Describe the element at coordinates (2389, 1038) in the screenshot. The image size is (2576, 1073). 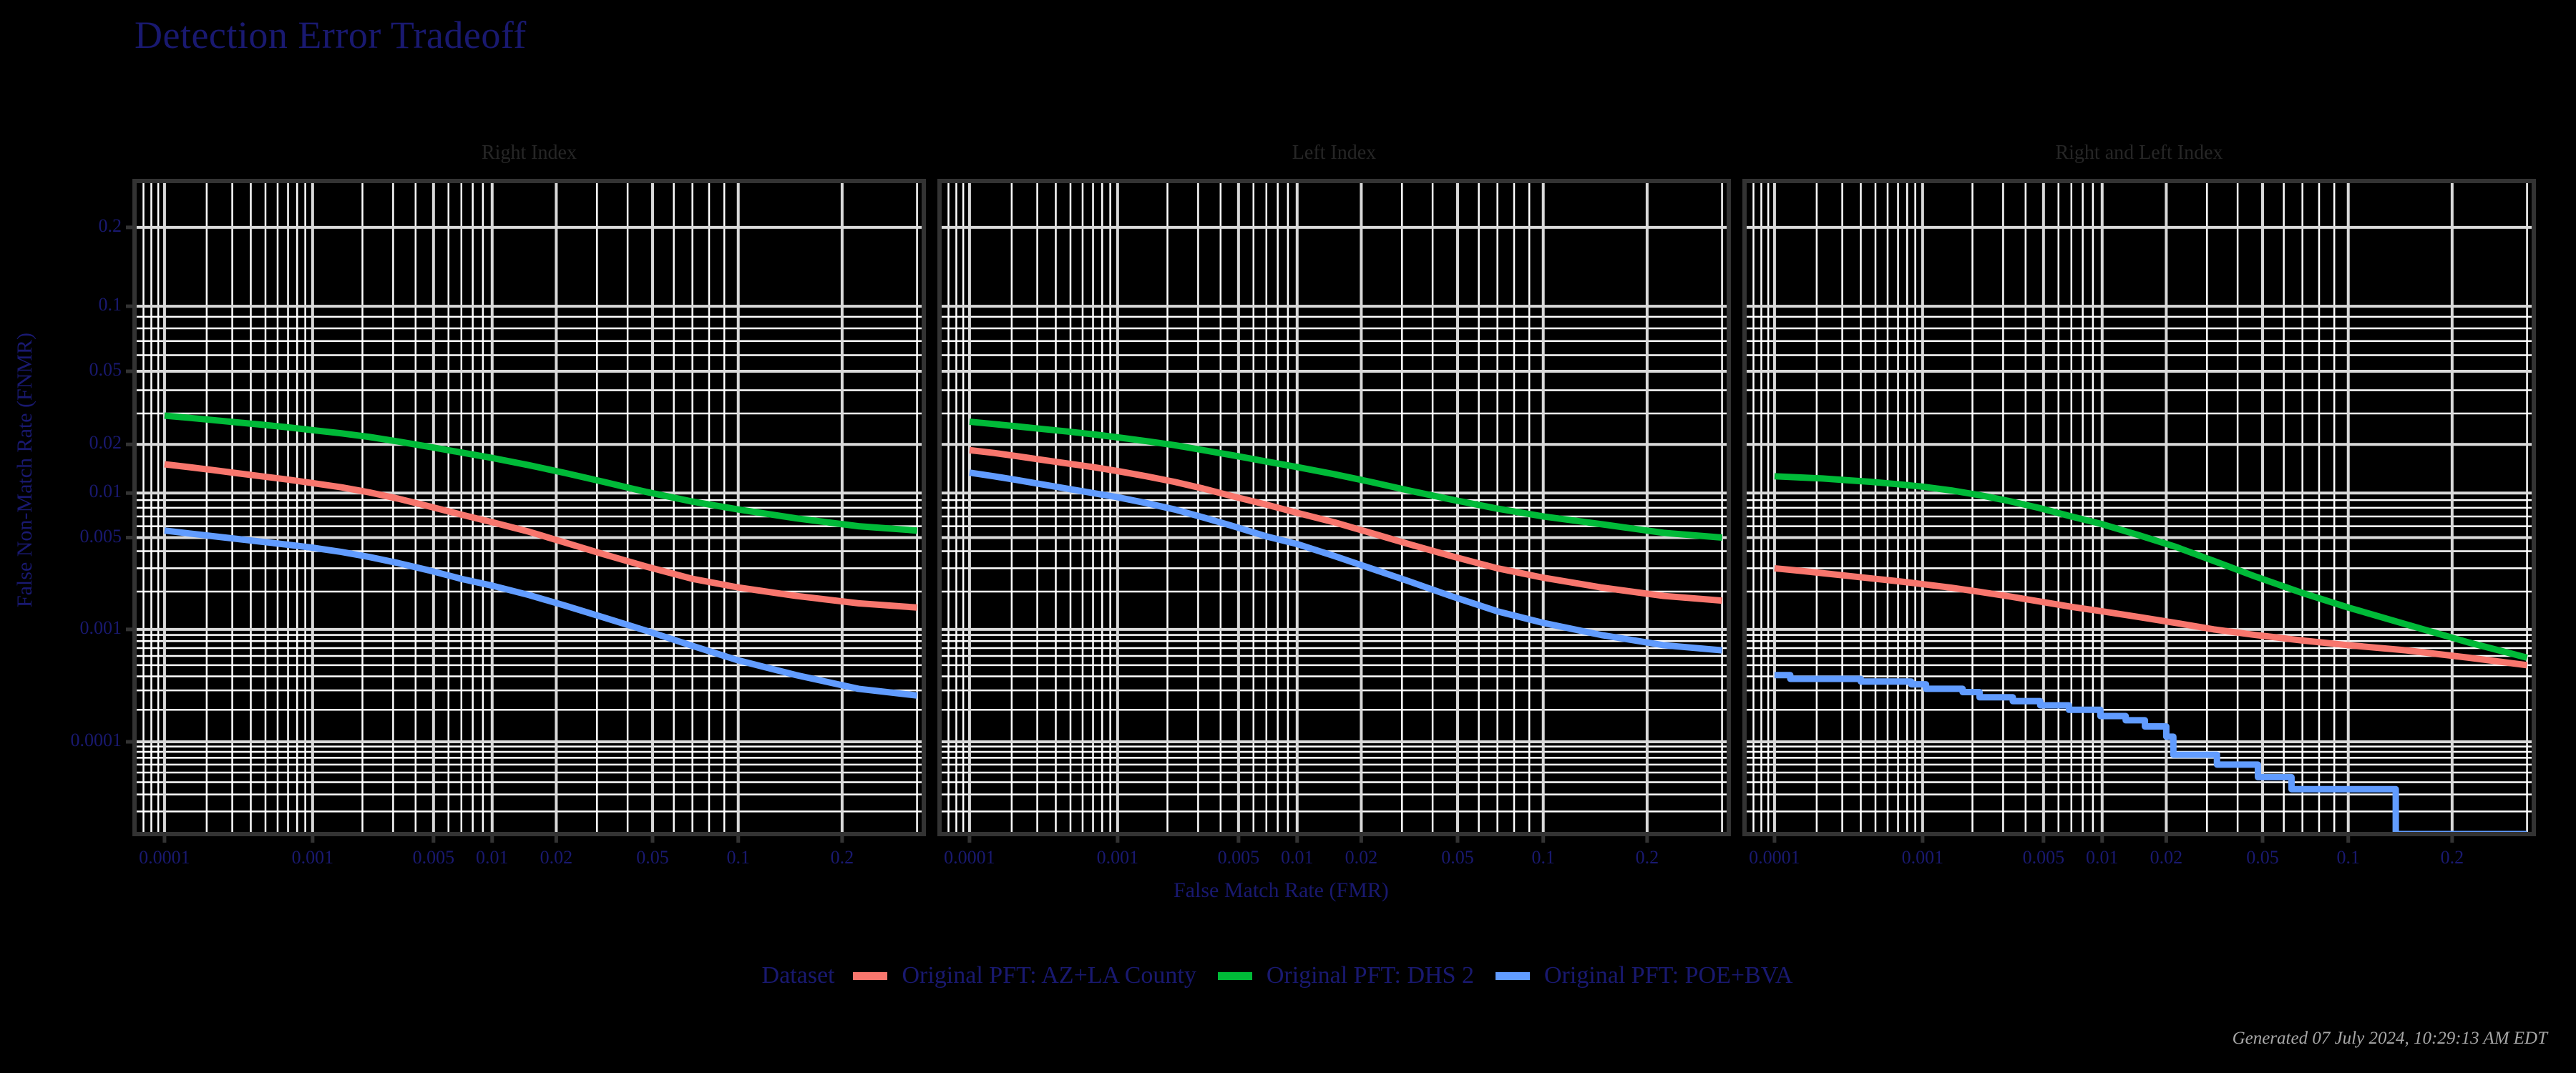
I see `generated-timestamp: Generated 07 July 2024, 10:29:13 AM EDT` at that location.